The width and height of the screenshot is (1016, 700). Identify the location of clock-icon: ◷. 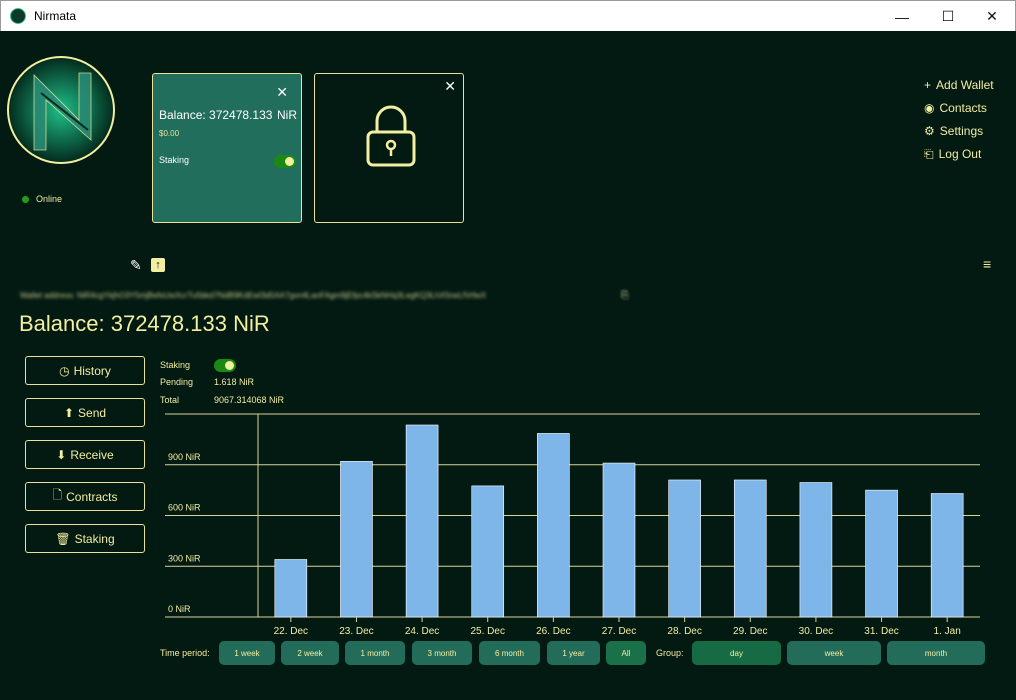
(64, 370).